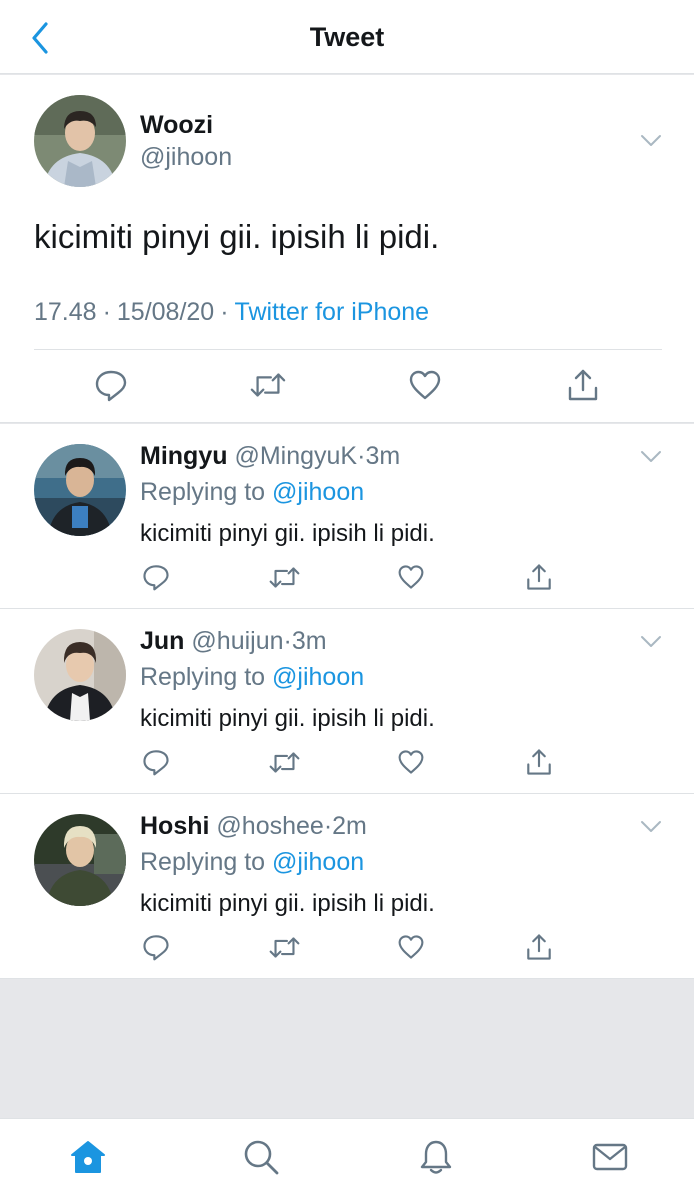 The image size is (694, 1200). Describe the element at coordinates (237, 236) in the screenshot. I see `tweet-text: kicimiti pinyi gii. ipisih li pidi.` at that location.